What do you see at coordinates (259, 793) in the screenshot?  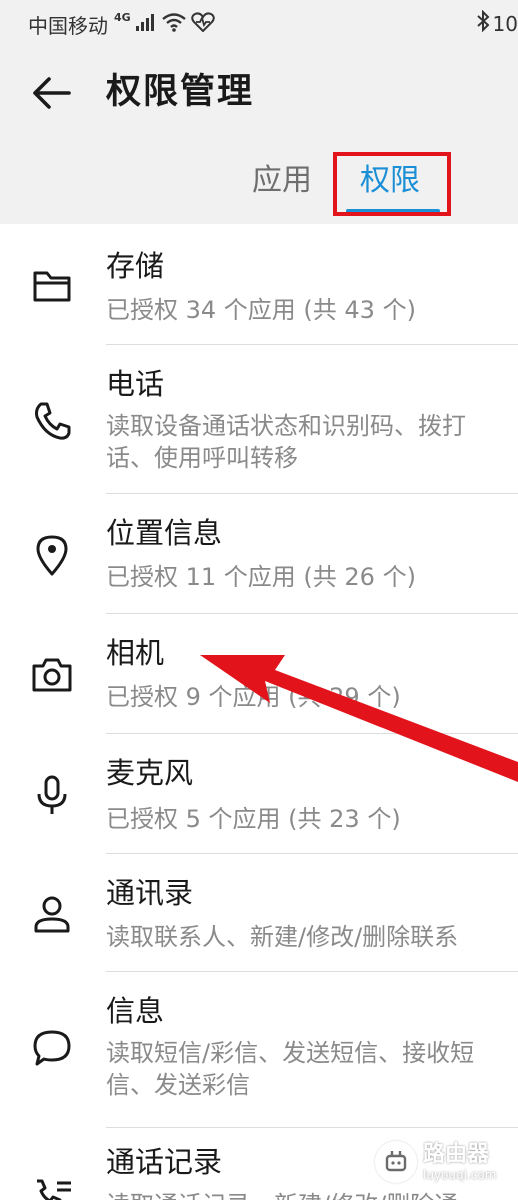 I see `permission-item-microphone: 麦克风 已授权 5 个应用 (共 23 个)` at bounding box center [259, 793].